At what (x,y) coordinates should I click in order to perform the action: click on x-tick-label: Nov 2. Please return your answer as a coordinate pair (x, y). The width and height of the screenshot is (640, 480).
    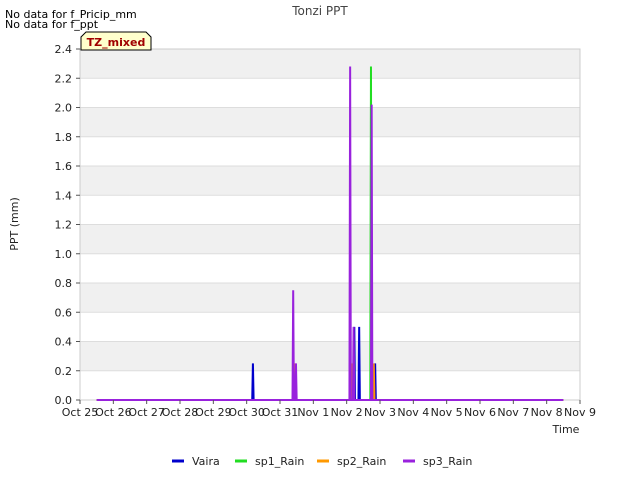
    Looking at the image, I should click on (347, 412).